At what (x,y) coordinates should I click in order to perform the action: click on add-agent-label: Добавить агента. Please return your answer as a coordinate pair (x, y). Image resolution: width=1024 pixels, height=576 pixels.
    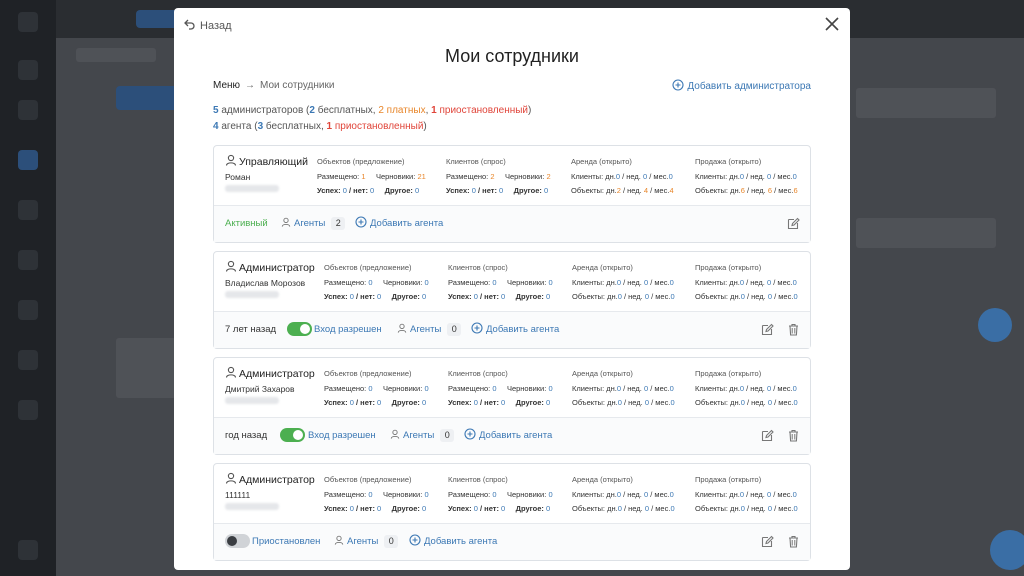
    Looking at the image, I should click on (461, 541).